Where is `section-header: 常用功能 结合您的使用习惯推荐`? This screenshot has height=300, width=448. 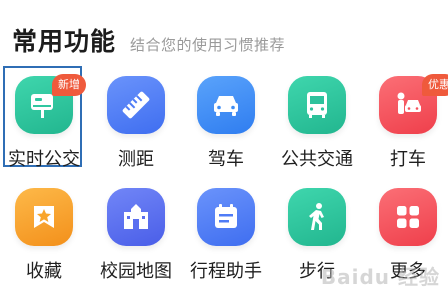 section-header: 常用功能 结合您的使用习惯推荐 is located at coordinates (148, 39).